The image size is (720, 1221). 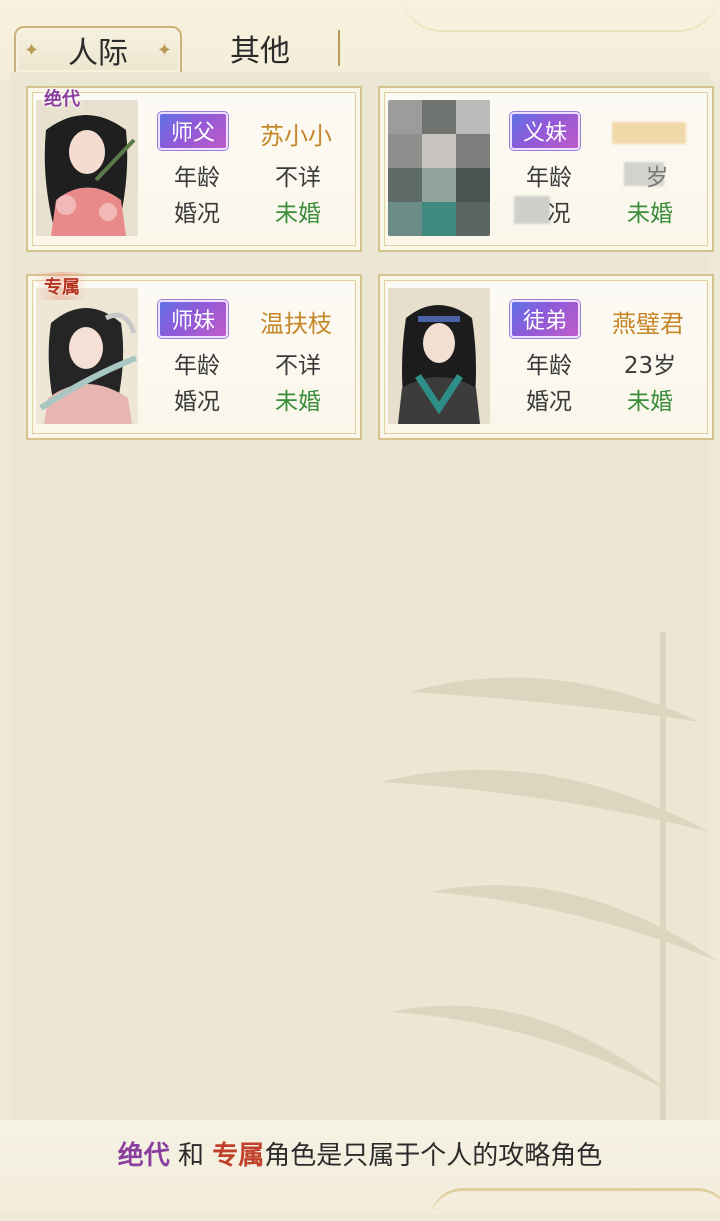 I want to click on age-value: 23岁, so click(x=650, y=366).